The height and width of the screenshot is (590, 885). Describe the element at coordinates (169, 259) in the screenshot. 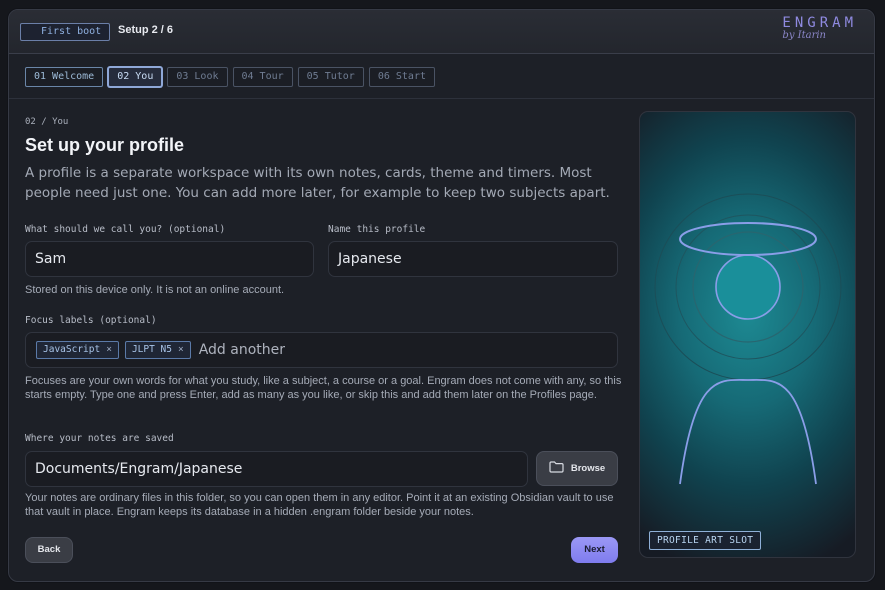

I see `name-field: Sam` at that location.